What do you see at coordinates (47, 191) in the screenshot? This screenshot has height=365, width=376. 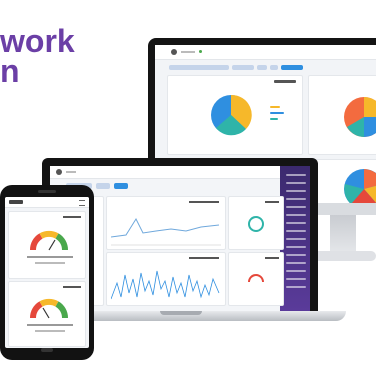 I see `phone-speaker` at bounding box center [47, 191].